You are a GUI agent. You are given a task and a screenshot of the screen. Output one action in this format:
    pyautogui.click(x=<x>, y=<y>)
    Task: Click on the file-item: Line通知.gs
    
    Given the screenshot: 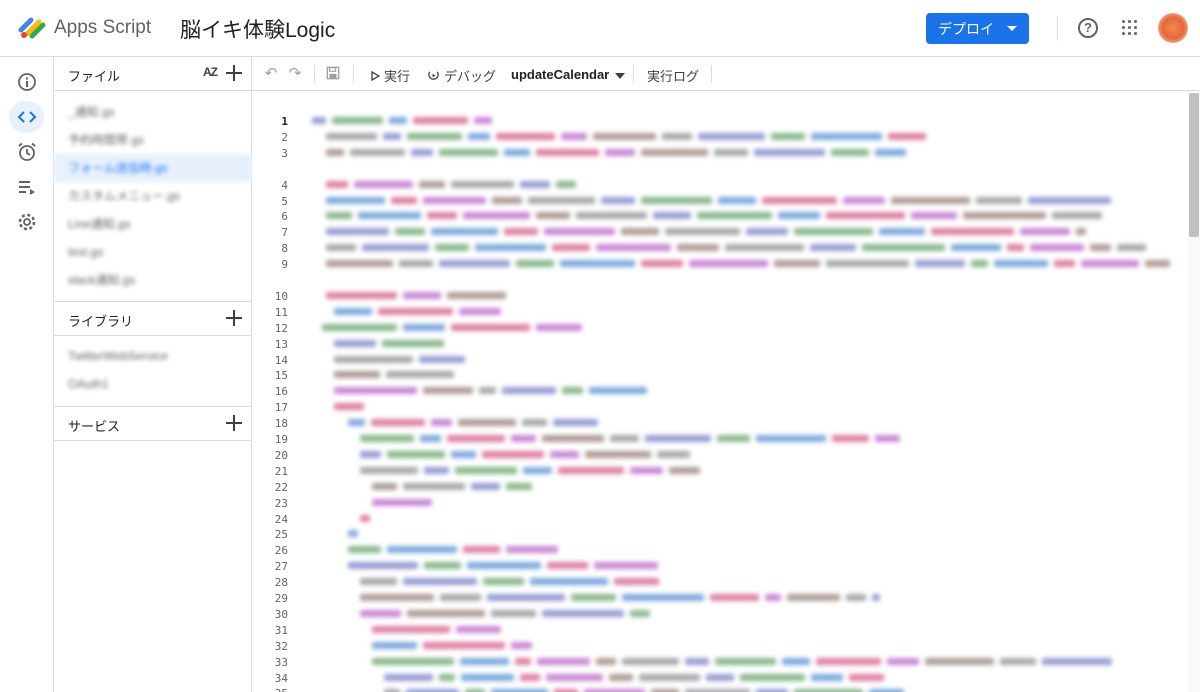 What is the action you would take?
    pyautogui.click(x=153, y=224)
    